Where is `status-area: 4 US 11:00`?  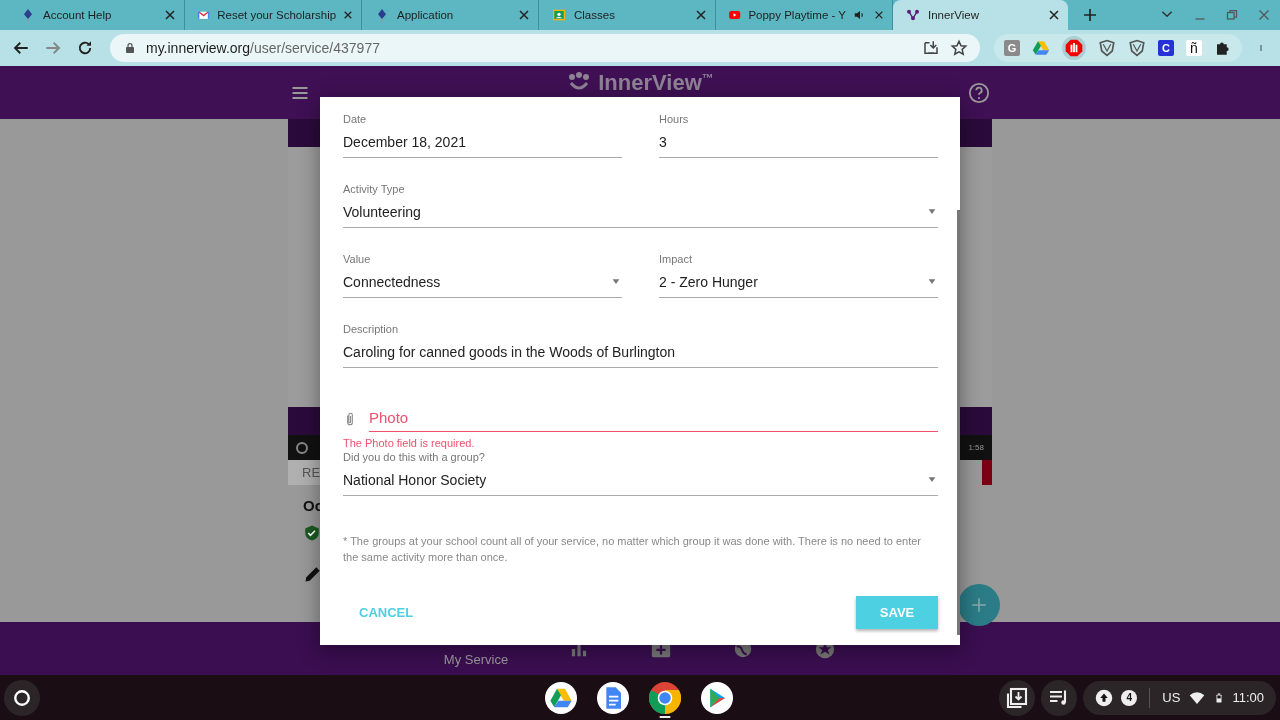 status-area: 4 US 11:00 is located at coordinates (1179, 697).